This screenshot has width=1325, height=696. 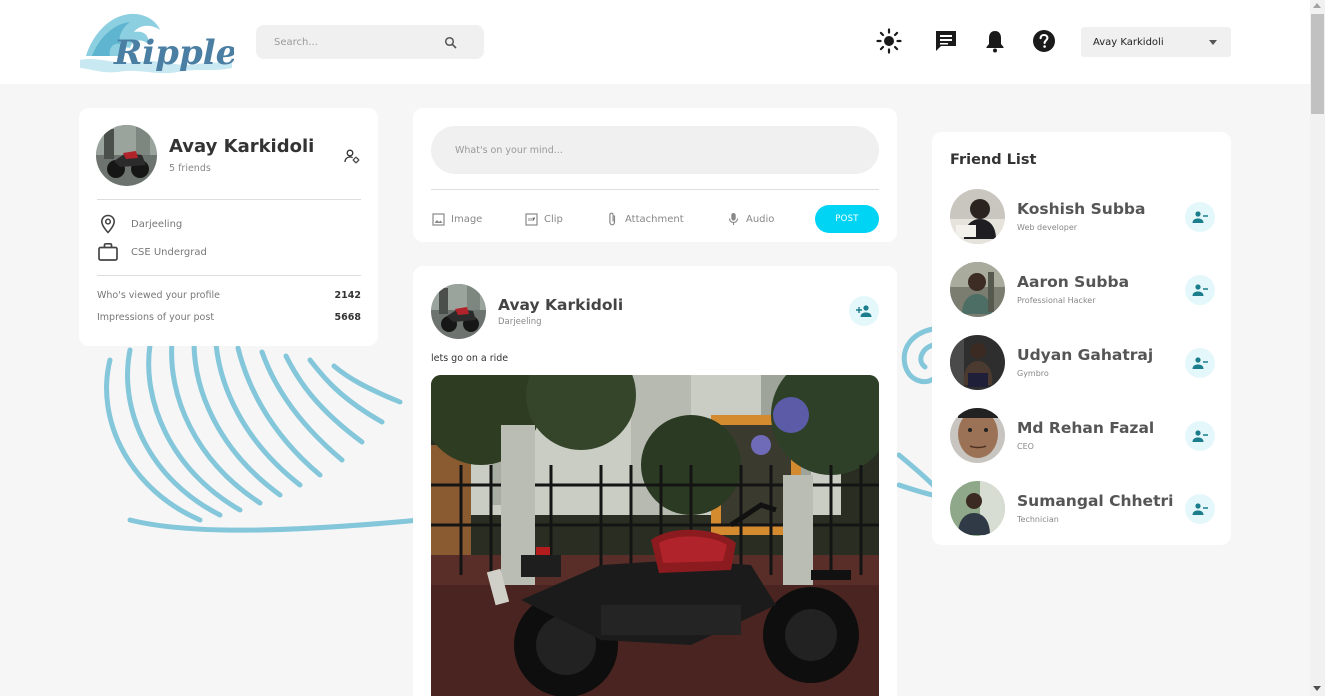 I want to click on attachment-tool: Attachment, so click(x=644, y=219).